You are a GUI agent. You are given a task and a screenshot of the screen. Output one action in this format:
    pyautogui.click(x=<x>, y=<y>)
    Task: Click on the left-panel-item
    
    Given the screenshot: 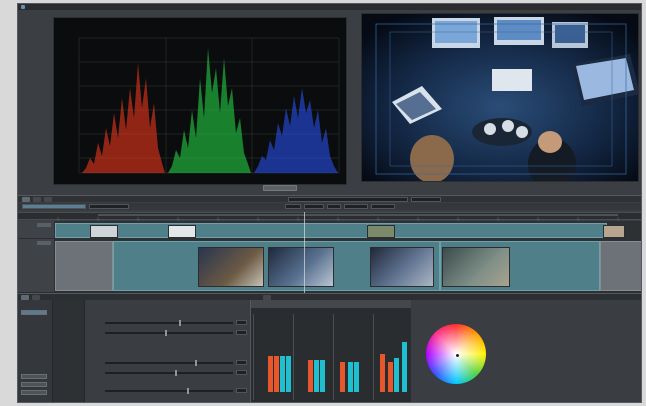 What is the action you would take?
    pyautogui.click(x=34, y=312)
    